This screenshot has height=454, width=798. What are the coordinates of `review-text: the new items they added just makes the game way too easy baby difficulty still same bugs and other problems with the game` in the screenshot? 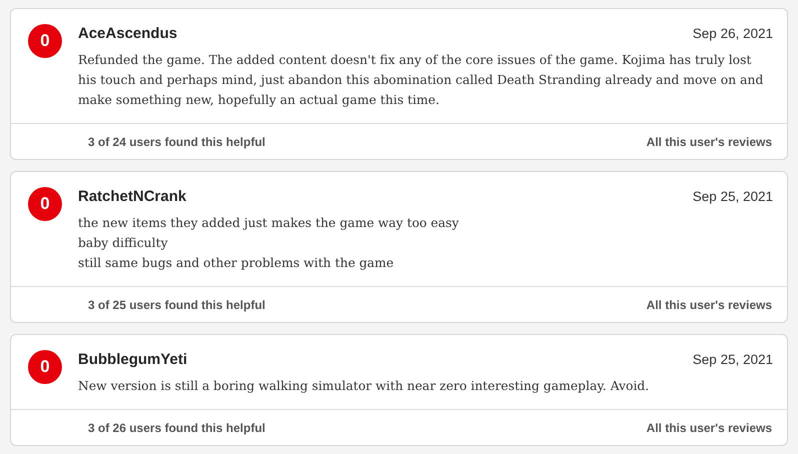 It's located at (269, 243).